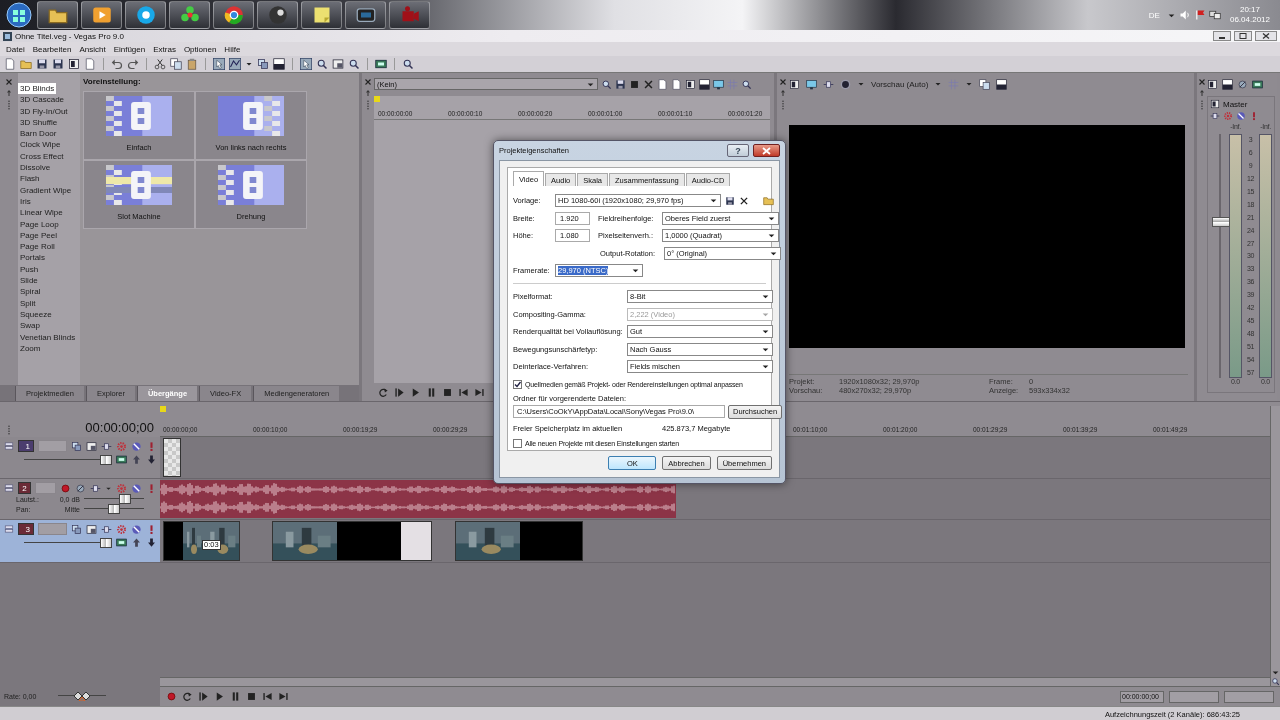 This screenshot has height=720, width=1280. Describe the element at coordinates (744, 200) in the screenshot. I see `close-icon` at that location.